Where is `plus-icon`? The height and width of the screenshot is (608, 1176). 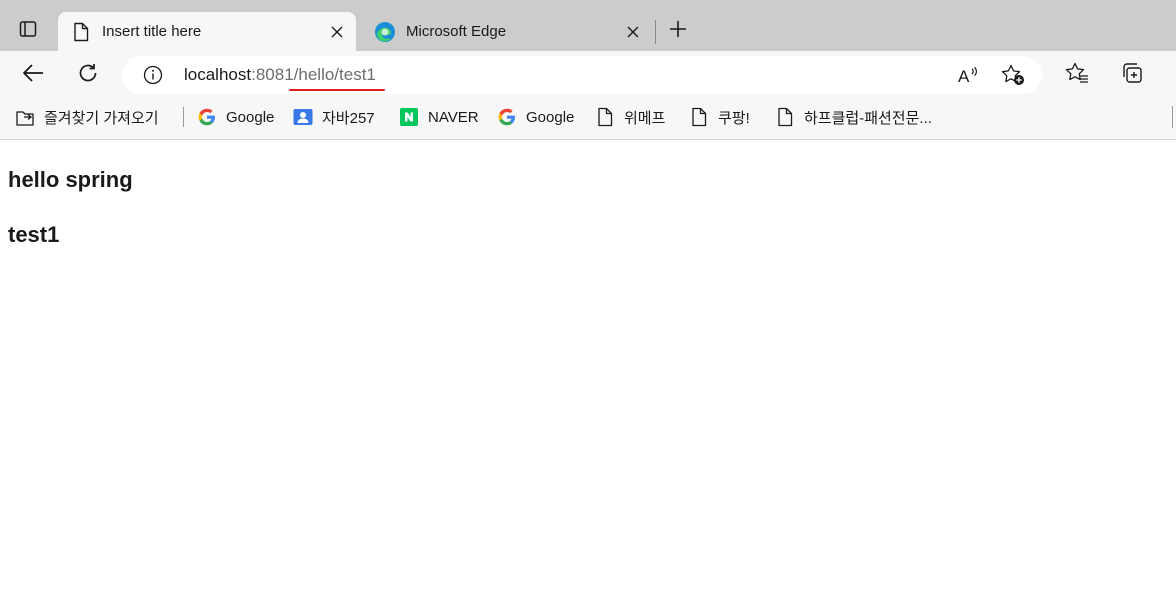 plus-icon is located at coordinates (678, 31).